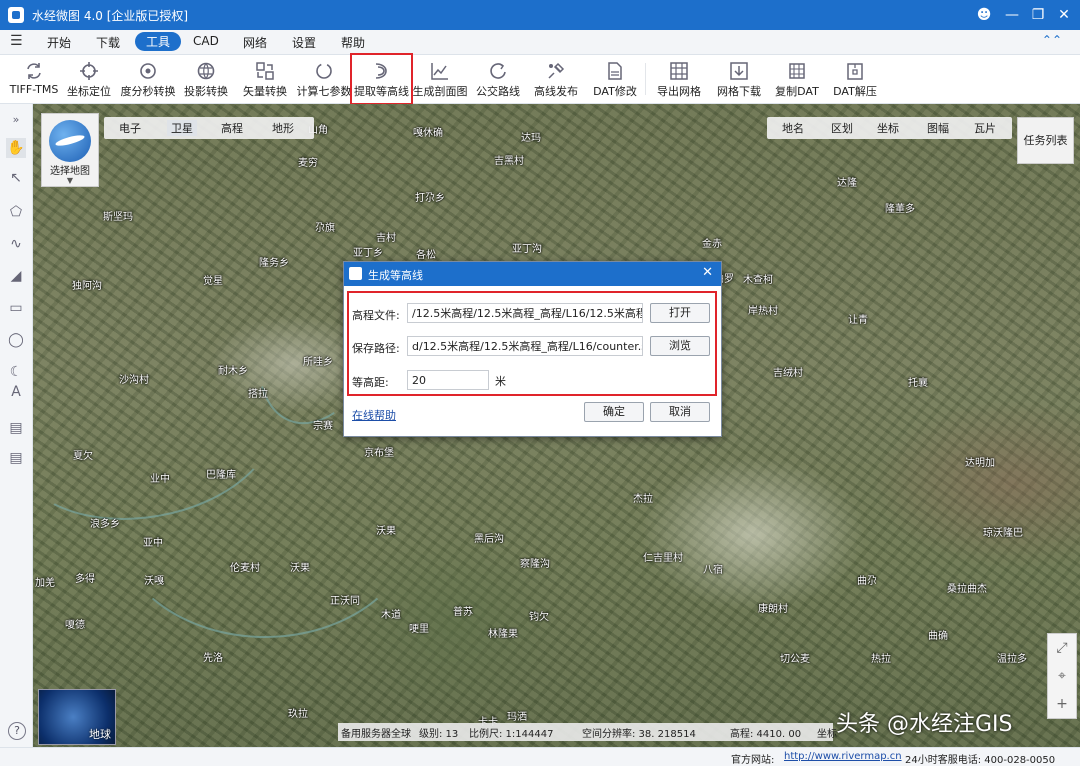  What do you see at coordinates (16, 372) in the screenshot?
I see `crescent-draw-icon: ☾` at bounding box center [16, 372].